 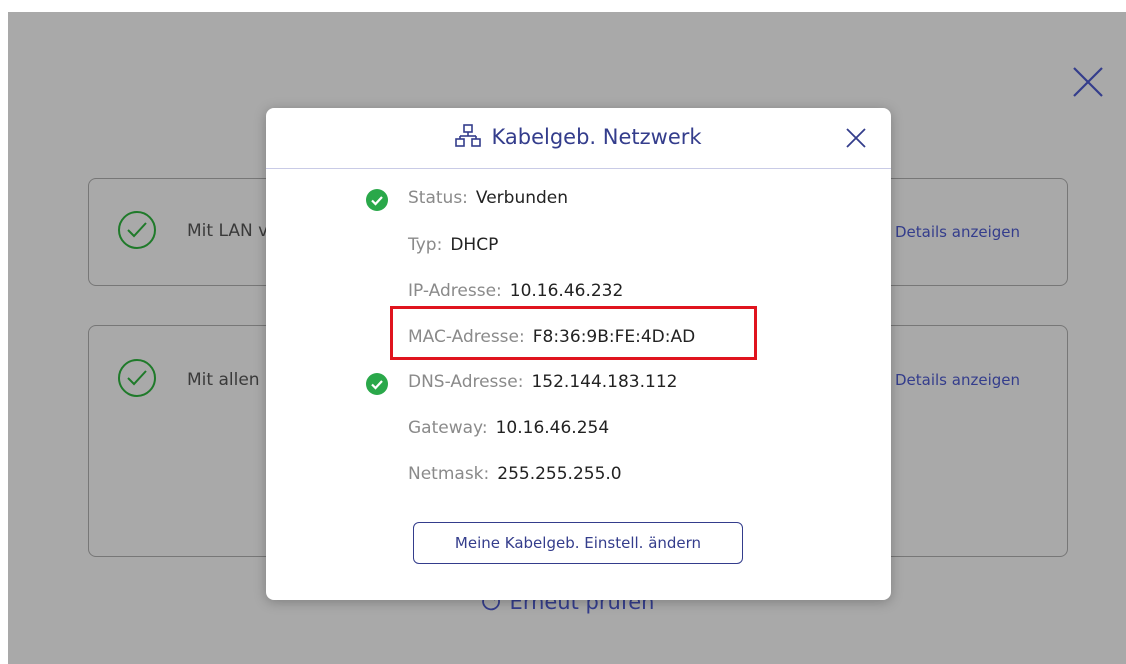 I want to click on info-key: IP-Adresse:, so click(x=455, y=291).